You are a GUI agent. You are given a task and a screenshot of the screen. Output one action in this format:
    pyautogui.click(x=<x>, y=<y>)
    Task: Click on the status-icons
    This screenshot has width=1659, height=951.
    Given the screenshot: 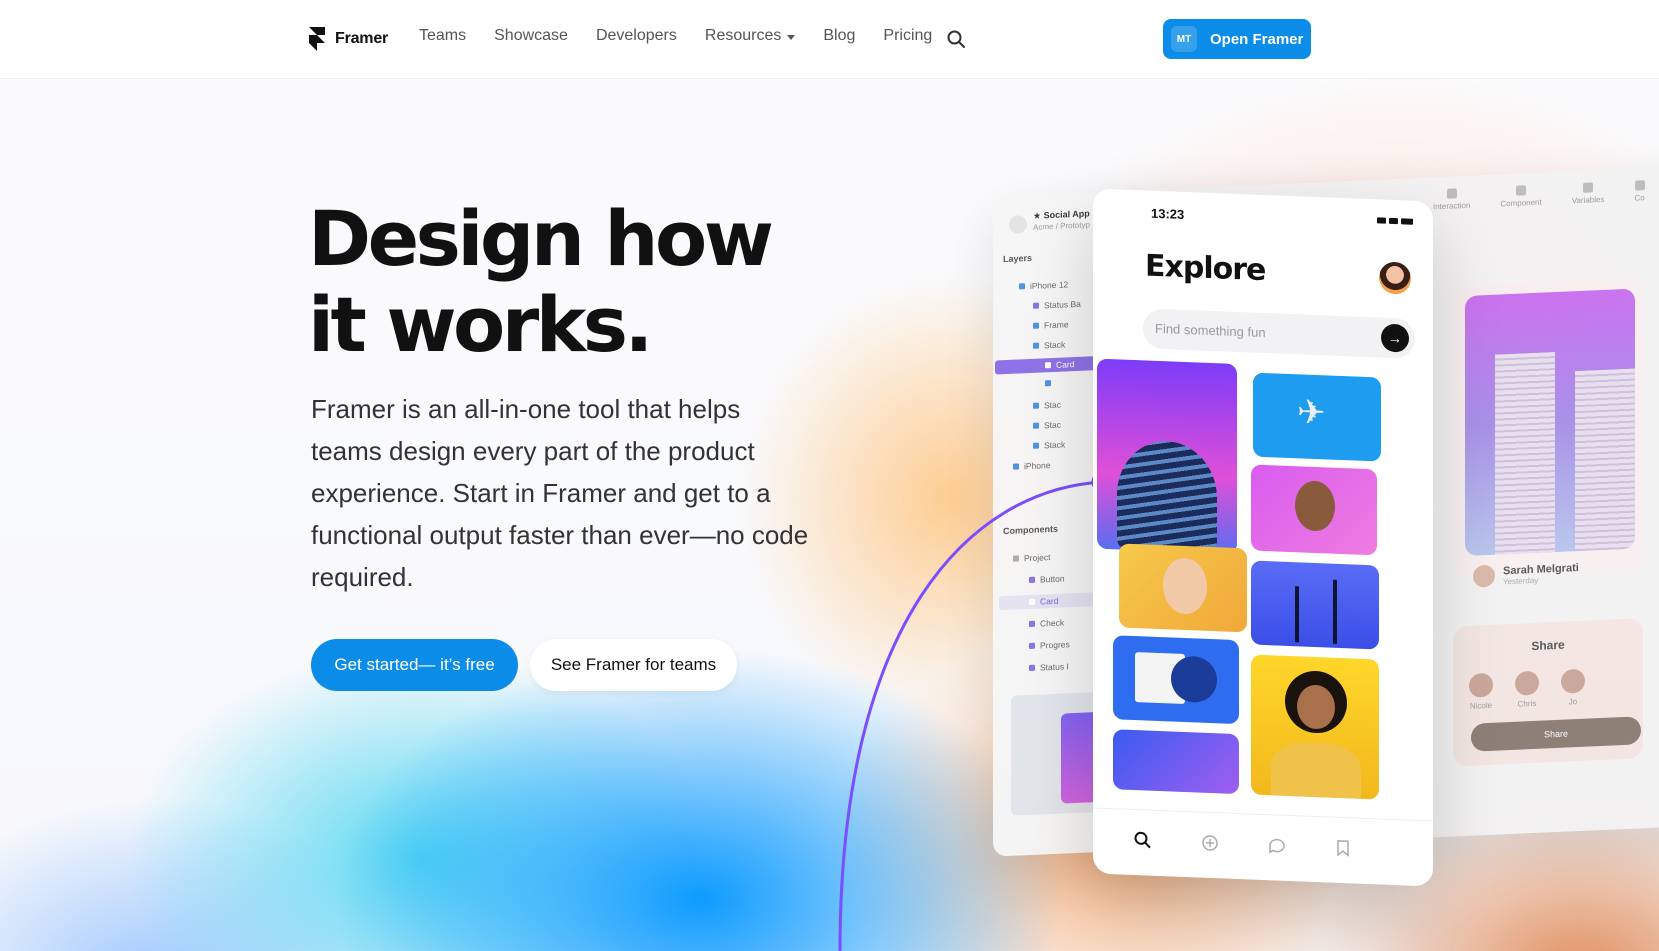 What is the action you would take?
    pyautogui.click(x=1395, y=221)
    